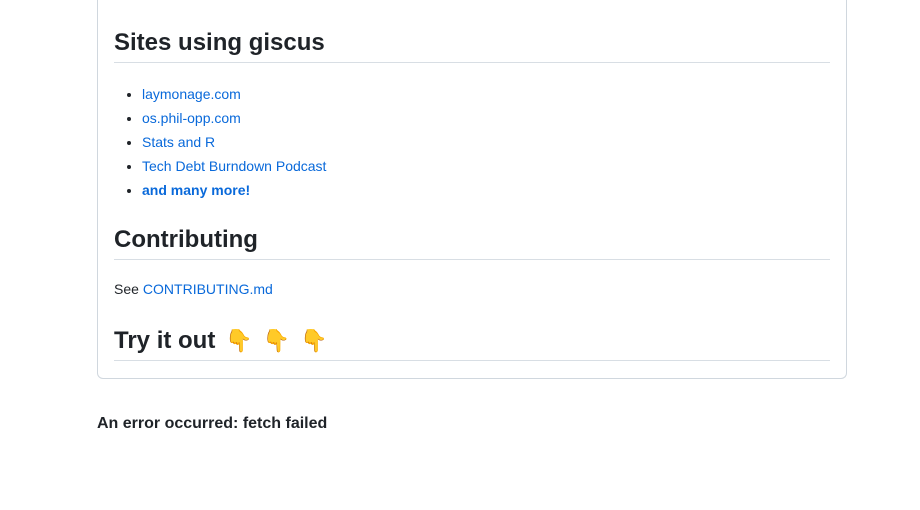 The width and height of the screenshot is (920, 510). I want to click on site-link-tech-debt: Tech Debt Burndown Podcast, so click(234, 166).